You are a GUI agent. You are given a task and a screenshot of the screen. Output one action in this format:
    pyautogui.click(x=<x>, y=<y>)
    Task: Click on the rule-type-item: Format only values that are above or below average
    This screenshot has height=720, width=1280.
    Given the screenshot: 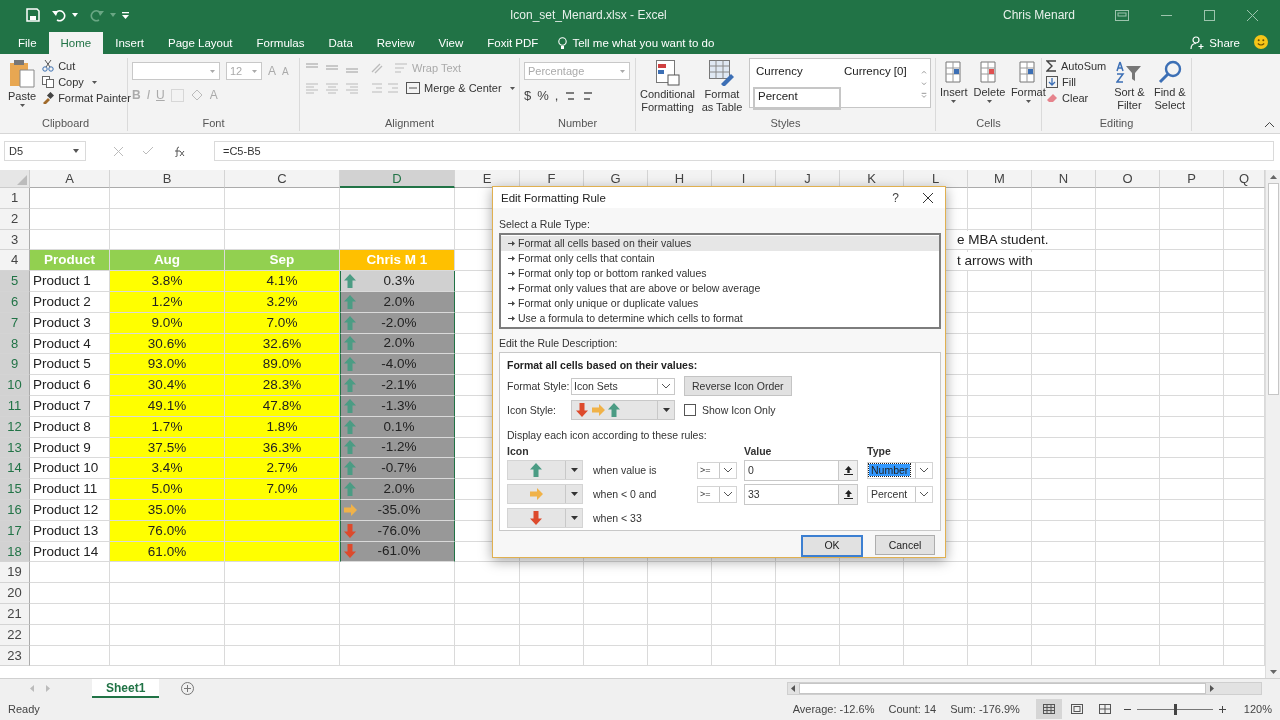 What is the action you would take?
    pyautogui.click(x=720, y=288)
    